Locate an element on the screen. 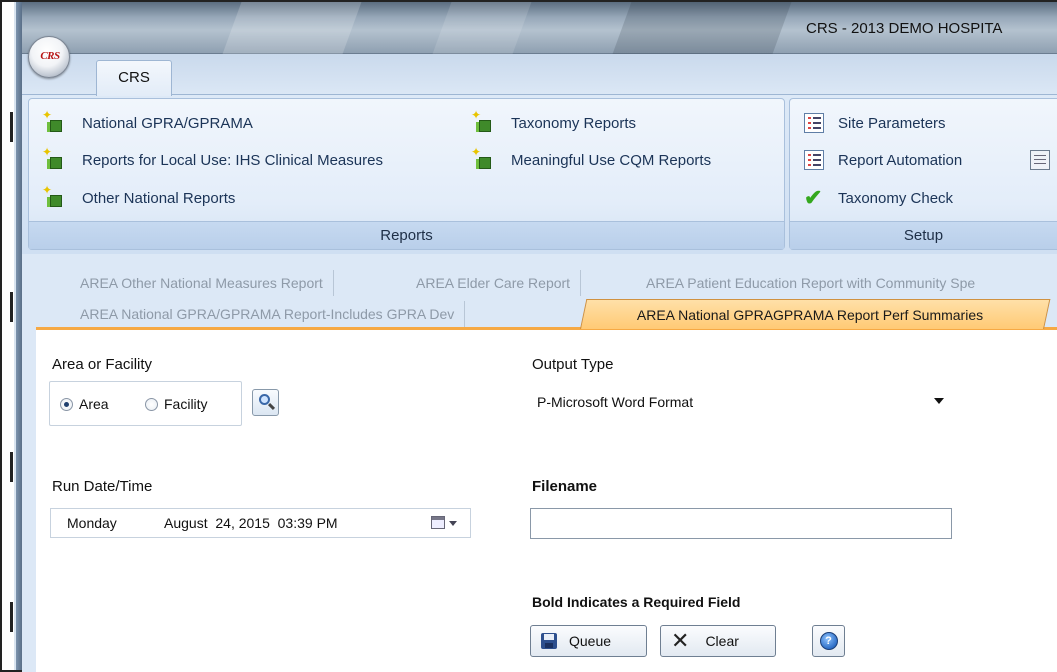 The width and height of the screenshot is (1057, 672). window-title: CRS - 2013 DEMO HOSPITA is located at coordinates (904, 28).